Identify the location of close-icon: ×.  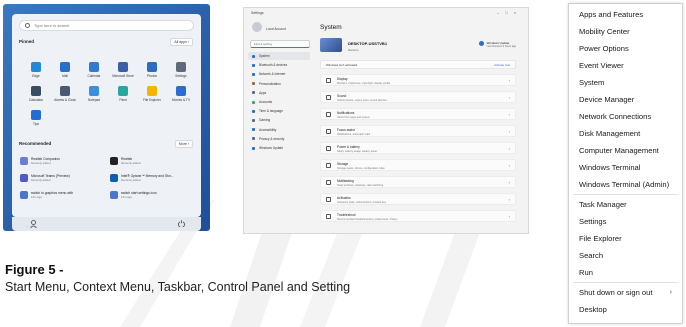
(518, 12).